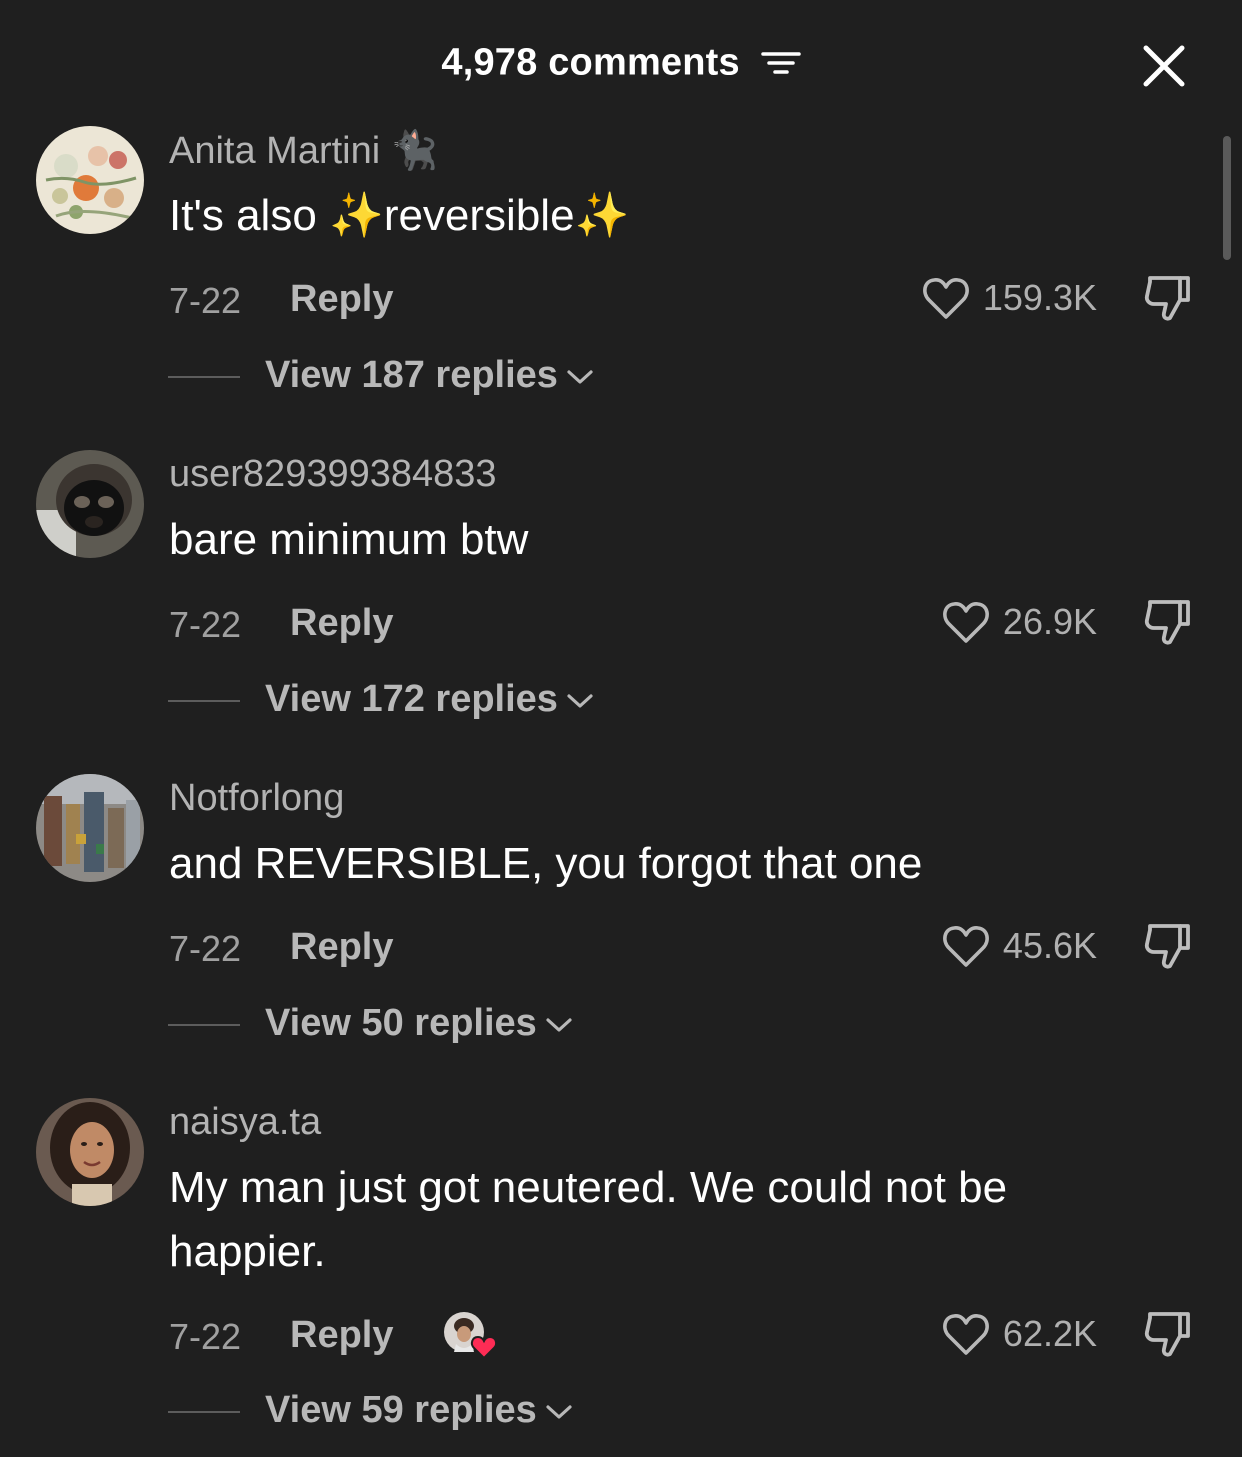  I want to click on like-button: 26.9K, so click(1019, 622).